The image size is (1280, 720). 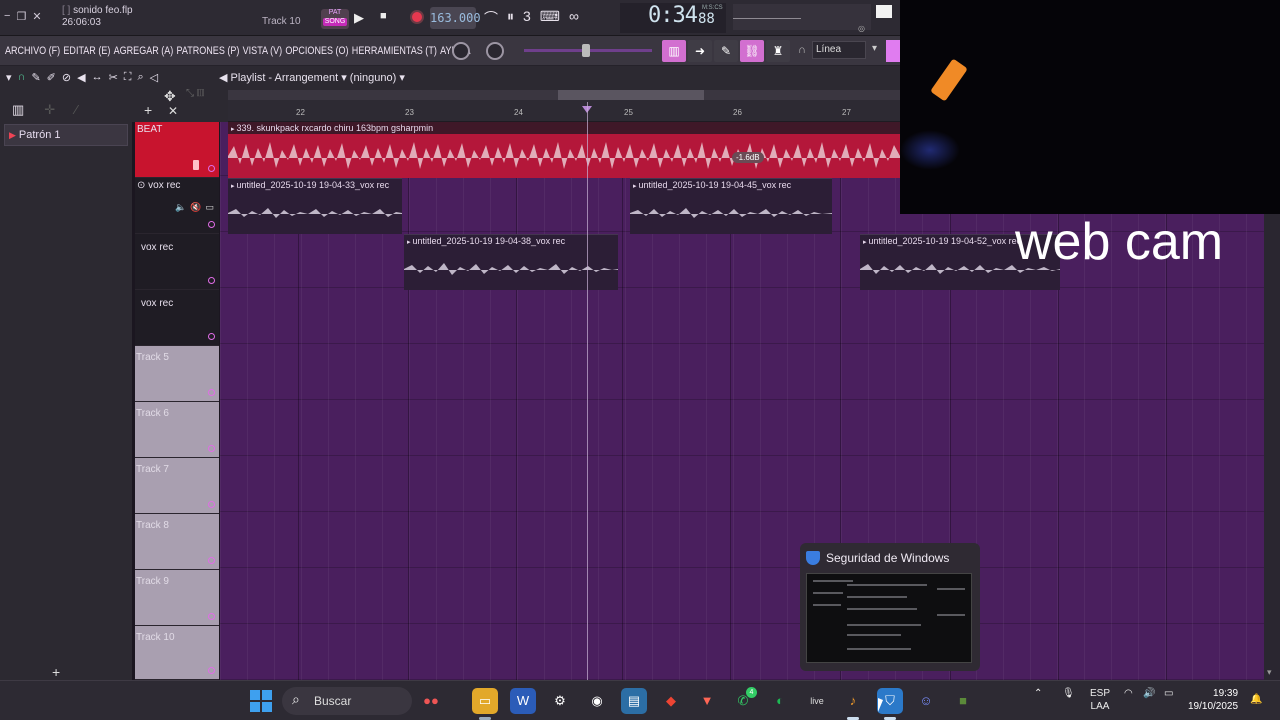 I want to click on file-explorer-icon: ▭, so click(x=485, y=701).